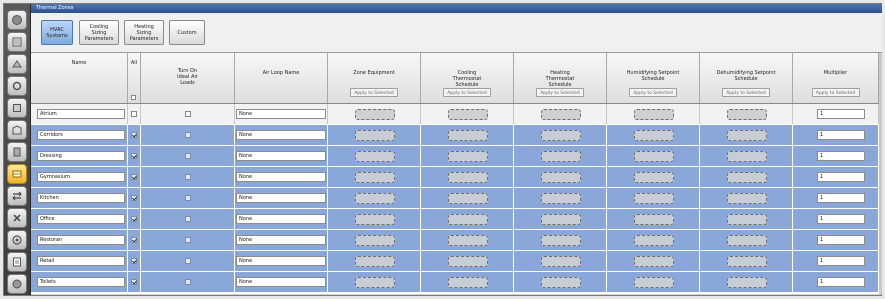  I want to click on zone-name-field: Toilets, so click(81, 282).